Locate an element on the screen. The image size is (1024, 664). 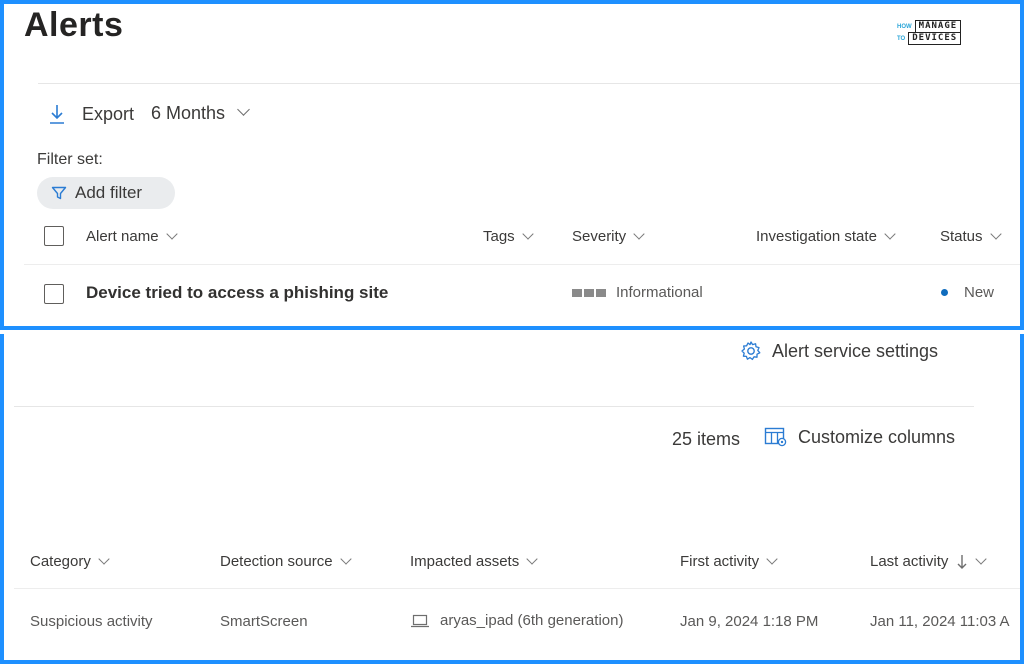
column-header-detection-source: Detection source is located at coordinates (286, 561).